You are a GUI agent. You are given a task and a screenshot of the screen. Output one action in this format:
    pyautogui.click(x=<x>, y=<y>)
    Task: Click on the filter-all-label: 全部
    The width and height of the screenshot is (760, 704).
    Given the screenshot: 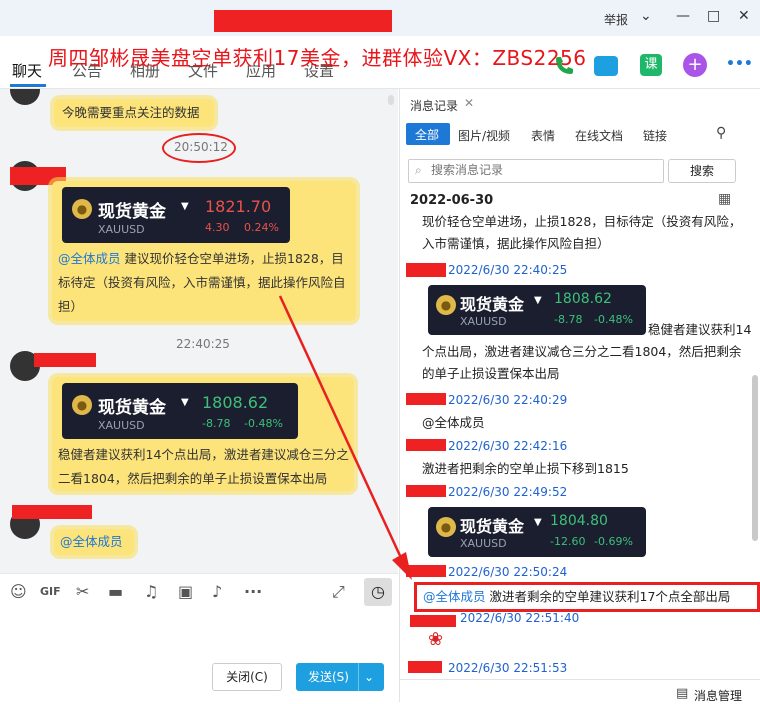 What is the action you would take?
    pyautogui.click(x=427, y=135)
    